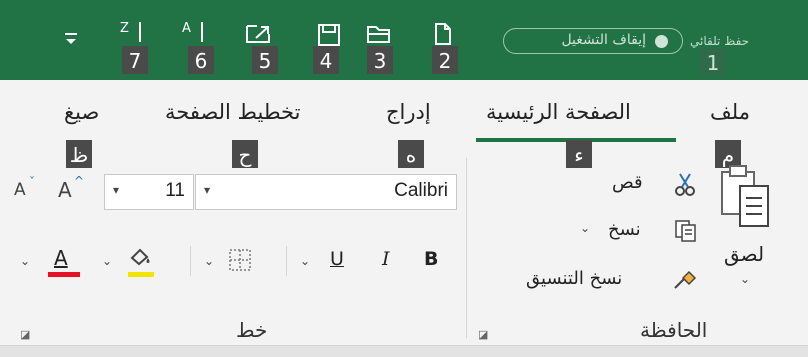 The width and height of the screenshot is (808, 357). I want to click on font-color-label: A, so click(61, 258).